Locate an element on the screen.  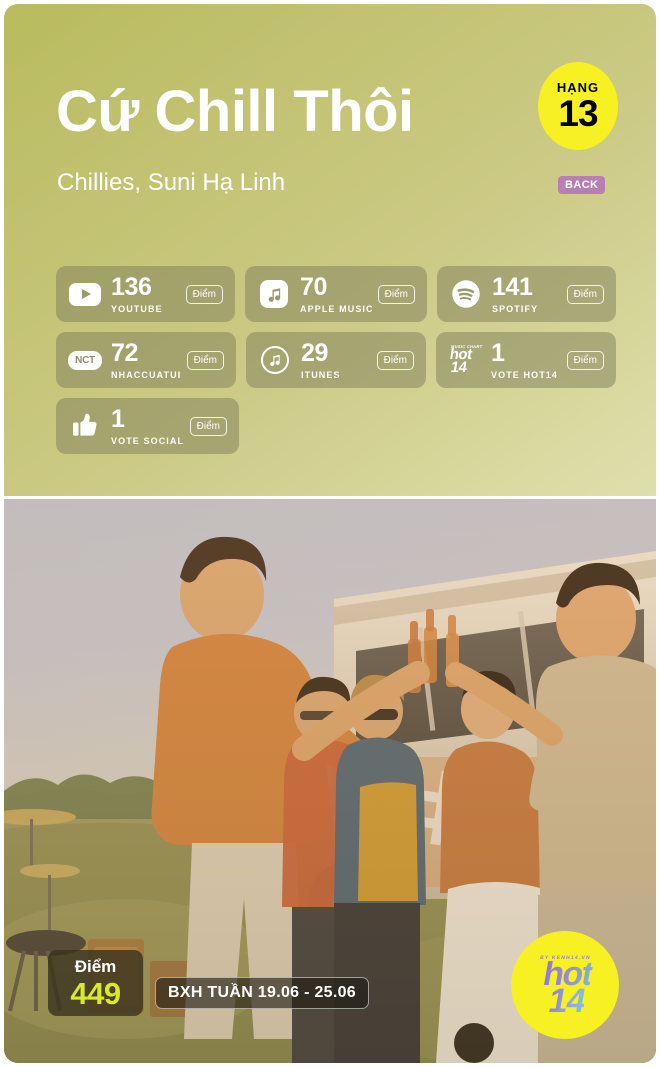
stat-platform: VOTE HOT14 is located at coordinates (525, 374).